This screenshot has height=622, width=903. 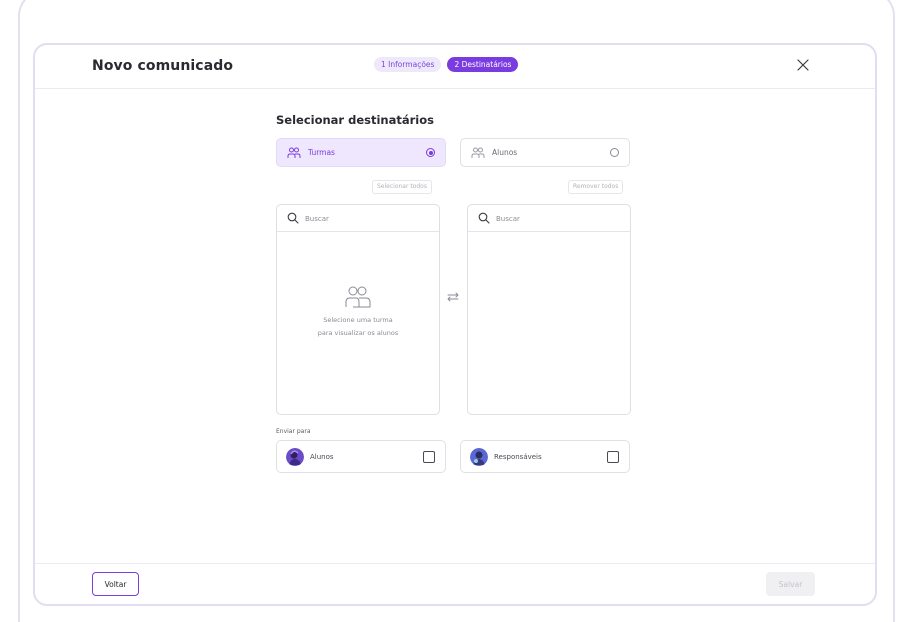 I want to click on empty-state-line1: Selecione uma turma, so click(x=358, y=320).